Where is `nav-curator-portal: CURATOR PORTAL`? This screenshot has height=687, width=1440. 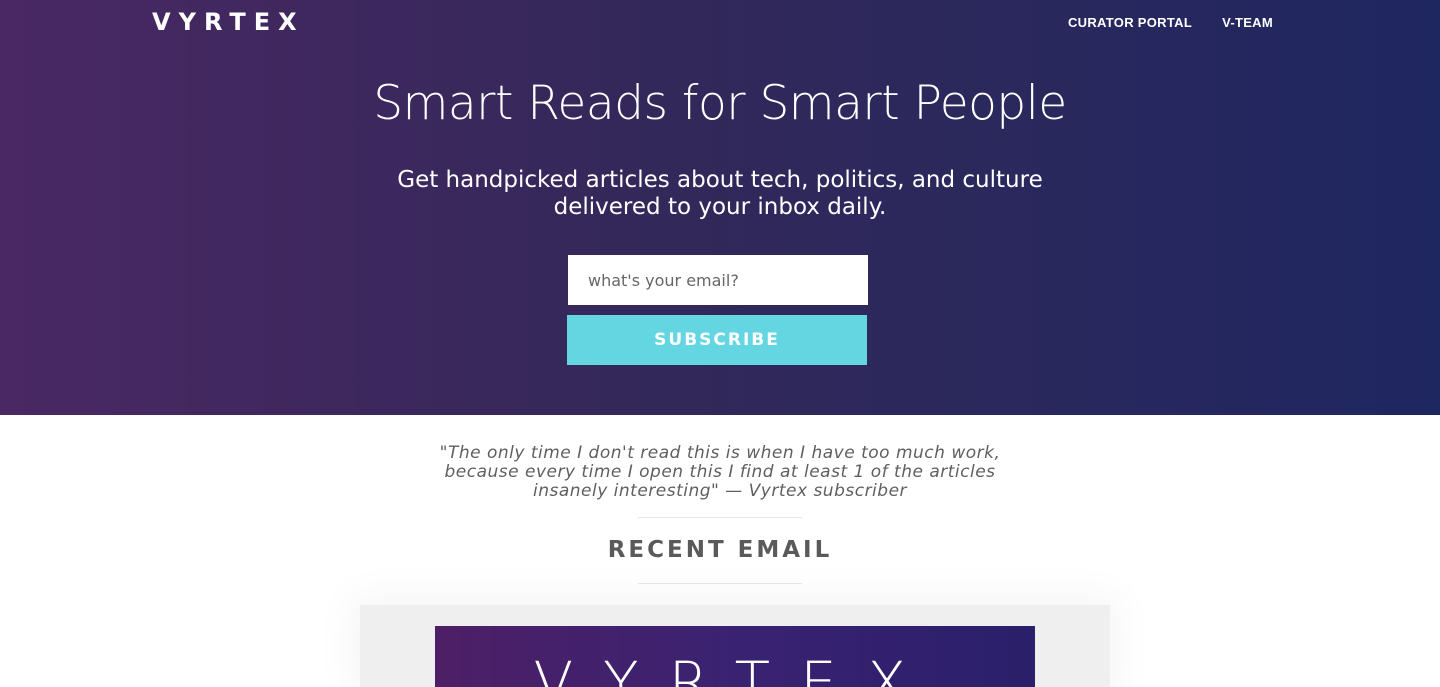 nav-curator-portal: CURATOR PORTAL is located at coordinates (1130, 22).